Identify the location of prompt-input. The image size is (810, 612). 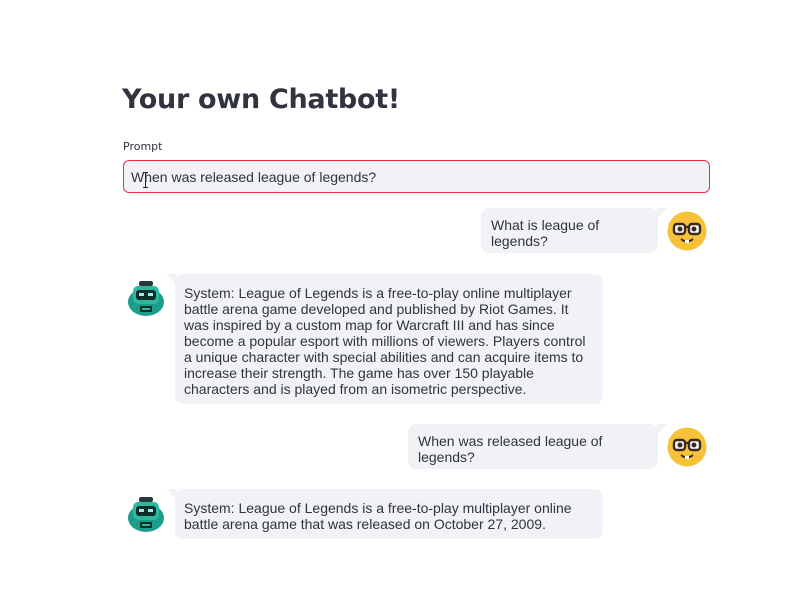
(416, 176).